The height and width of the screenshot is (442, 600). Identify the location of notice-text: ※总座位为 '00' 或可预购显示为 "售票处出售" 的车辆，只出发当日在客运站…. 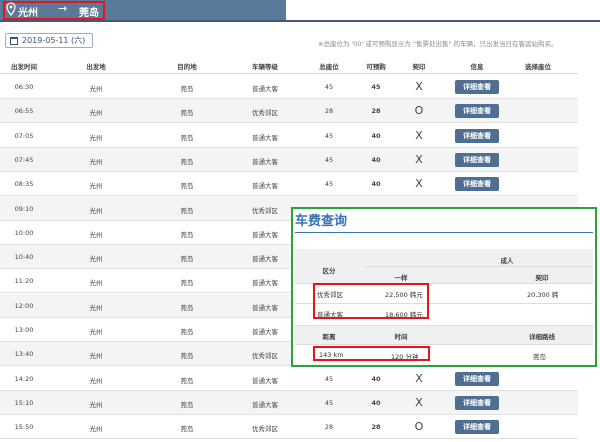
(438, 44).